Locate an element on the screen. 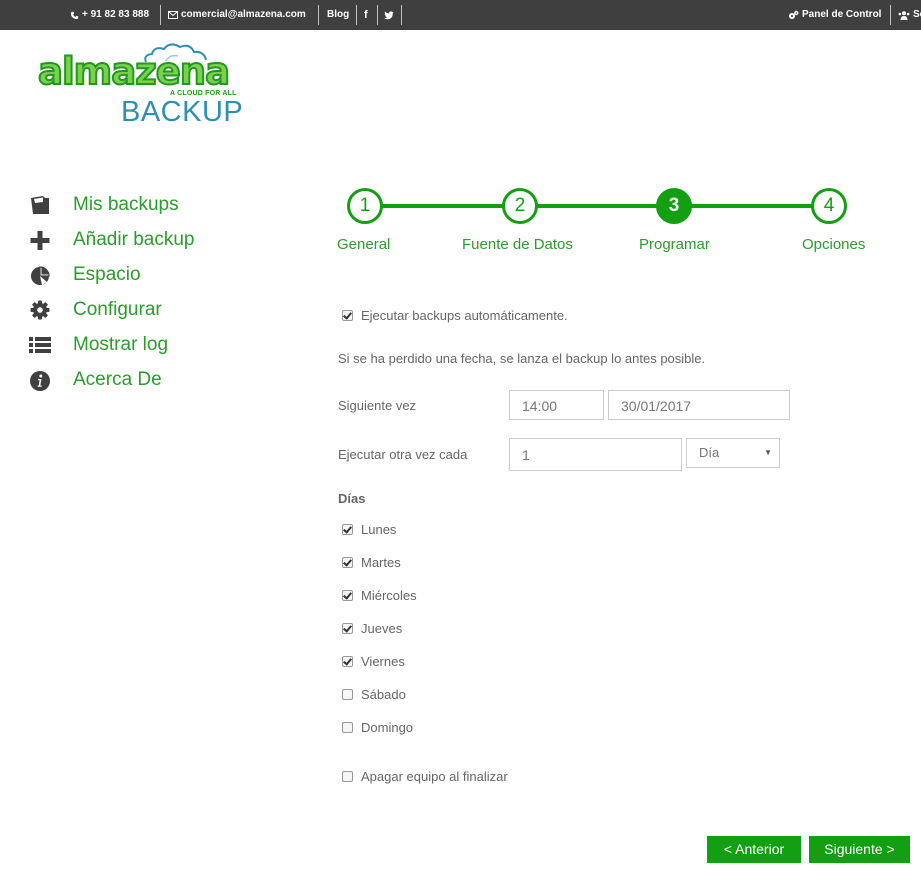  almazena-backup-logo: almazena A CLOUD FOR ALL BACKUP is located at coordinates (140, 86).